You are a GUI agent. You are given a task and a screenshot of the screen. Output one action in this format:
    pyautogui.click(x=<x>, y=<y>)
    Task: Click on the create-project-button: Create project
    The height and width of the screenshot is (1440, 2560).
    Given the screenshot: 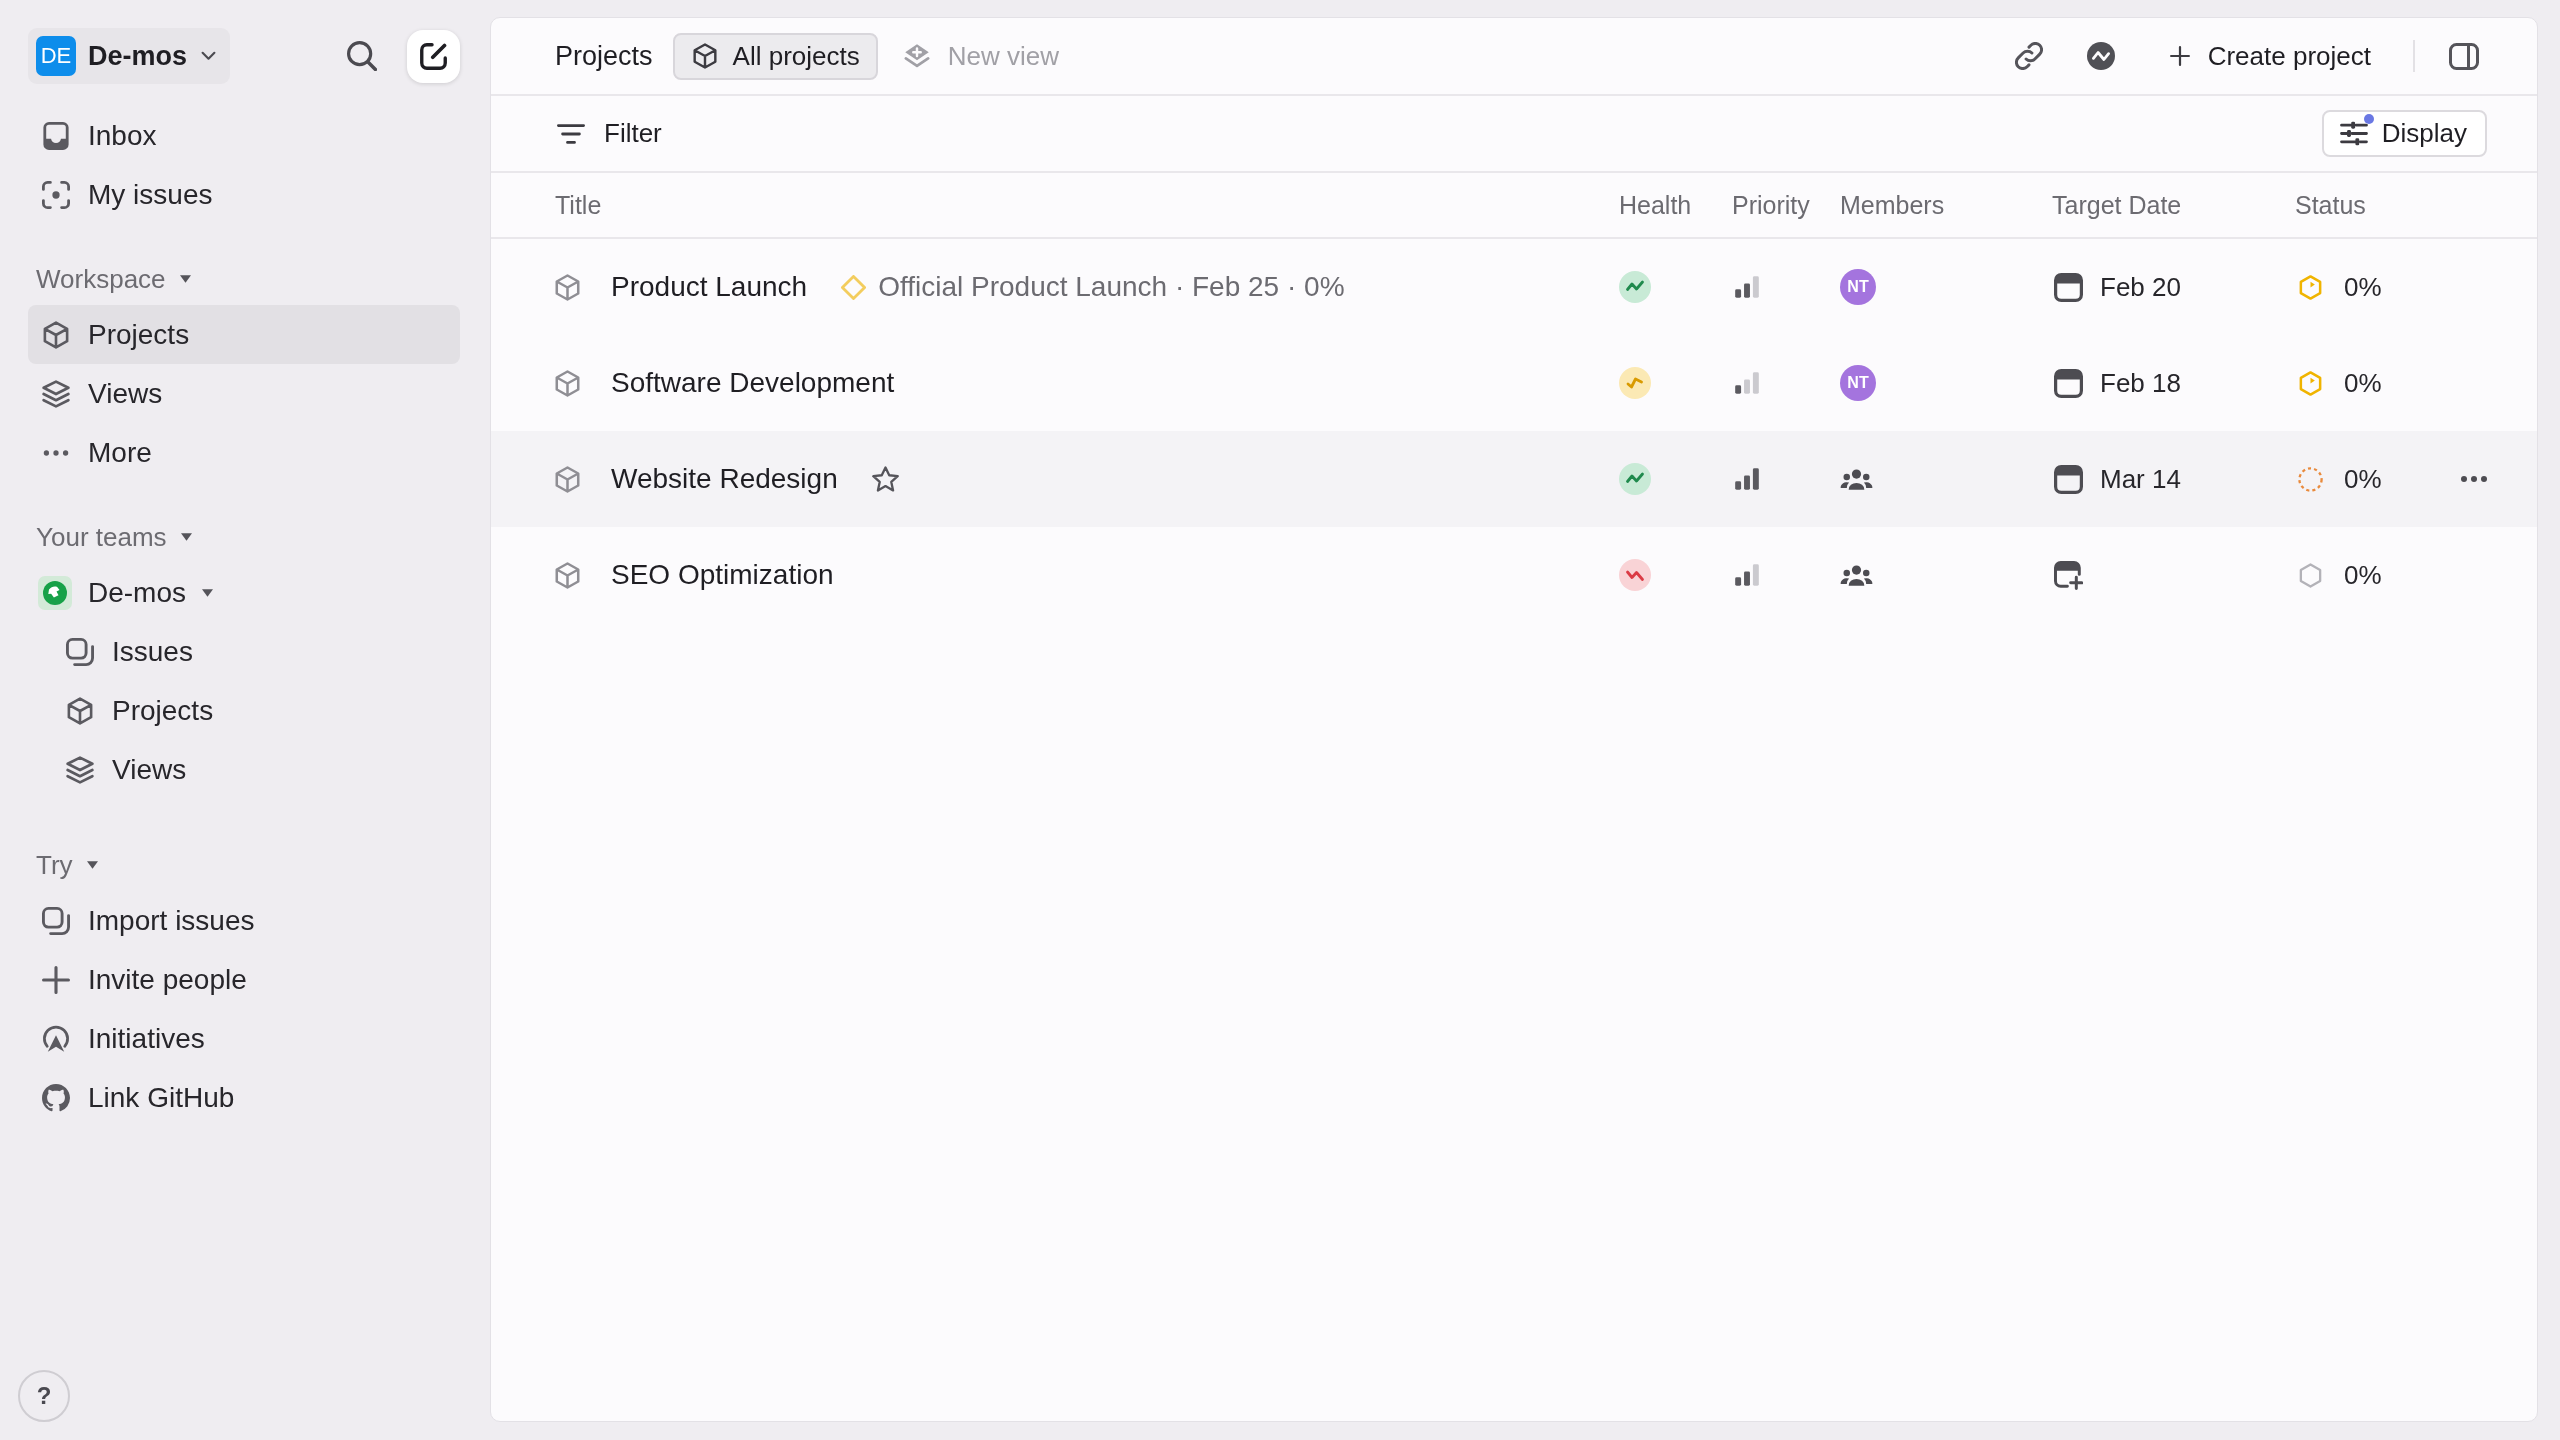 What is the action you would take?
    pyautogui.click(x=2270, y=56)
    